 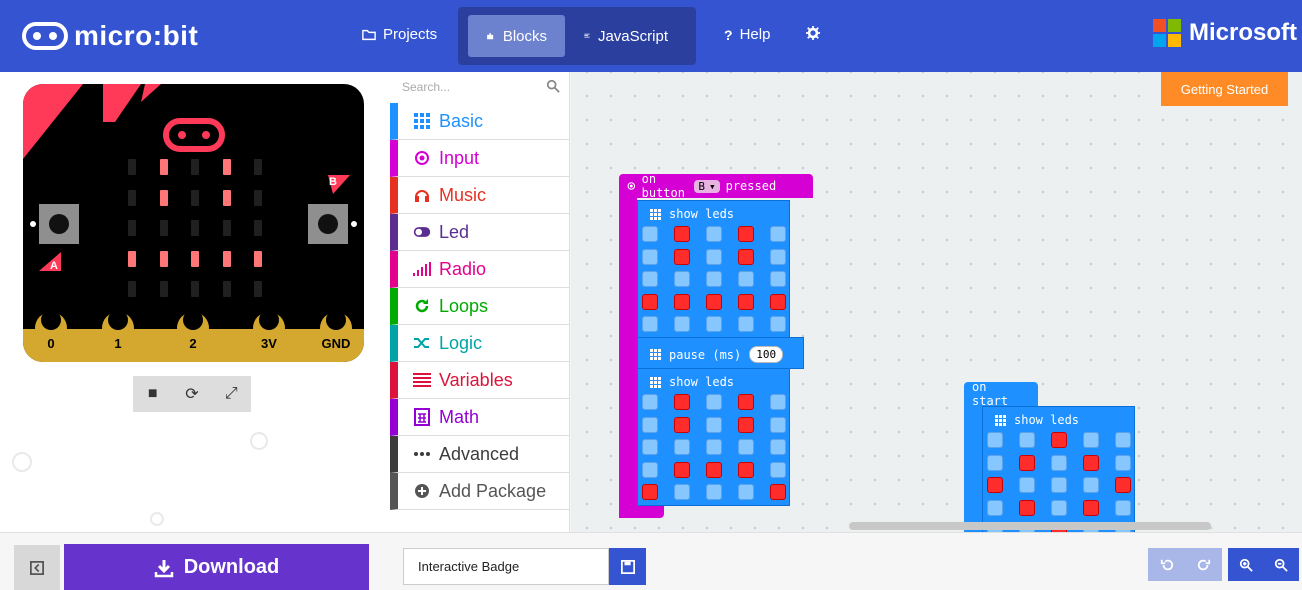 What do you see at coordinates (720, 353) in the screenshot?
I see `pause-block: pause (ms) 100` at bounding box center [720, 353].